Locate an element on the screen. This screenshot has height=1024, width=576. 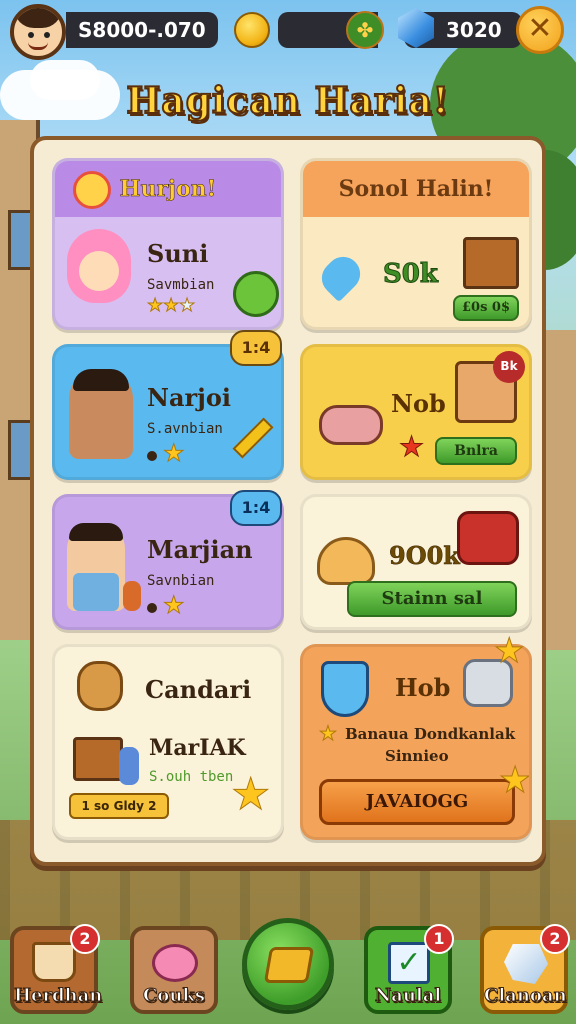
item-name: Candari is located at coordinates (198, 689).